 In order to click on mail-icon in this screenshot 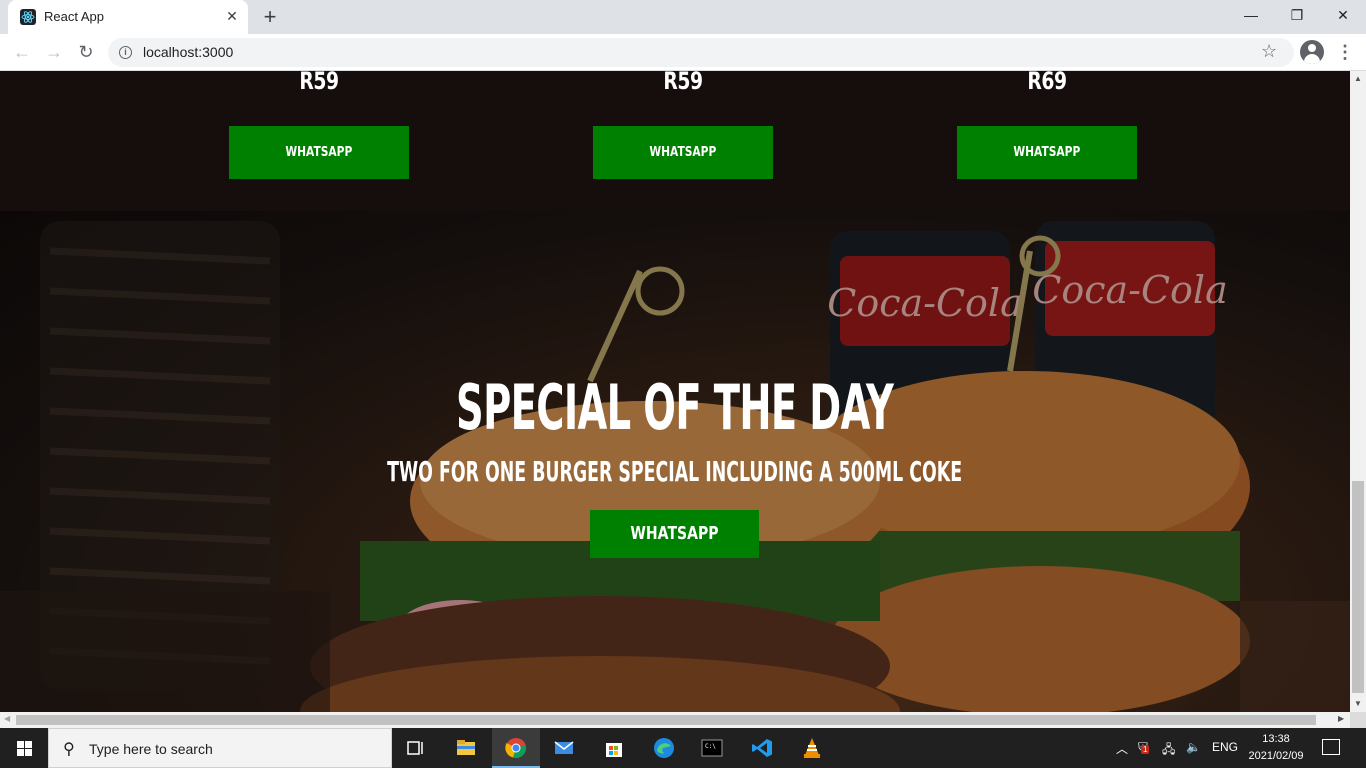, I will do `click(564, 748)`.